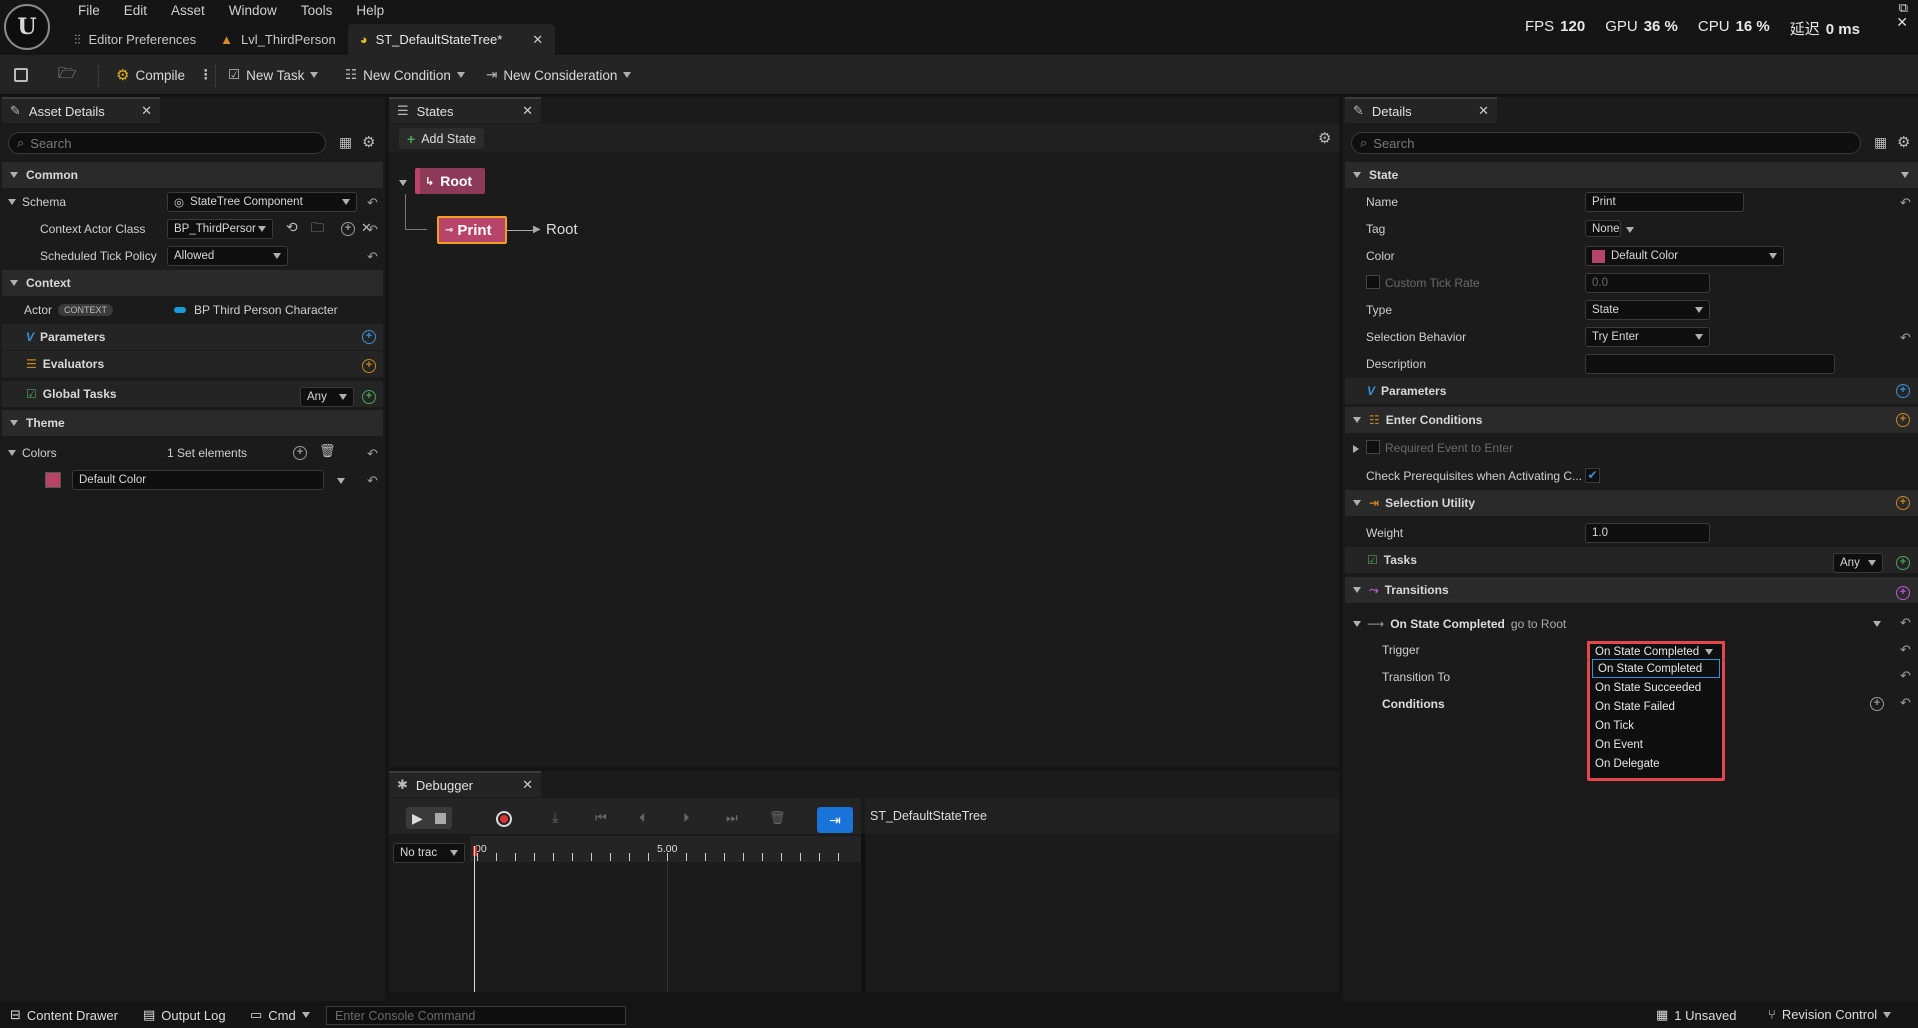 The width and height of the screenshot is (1918, 1028). I want to click on type-dropdown: State, so click(1647, 310).